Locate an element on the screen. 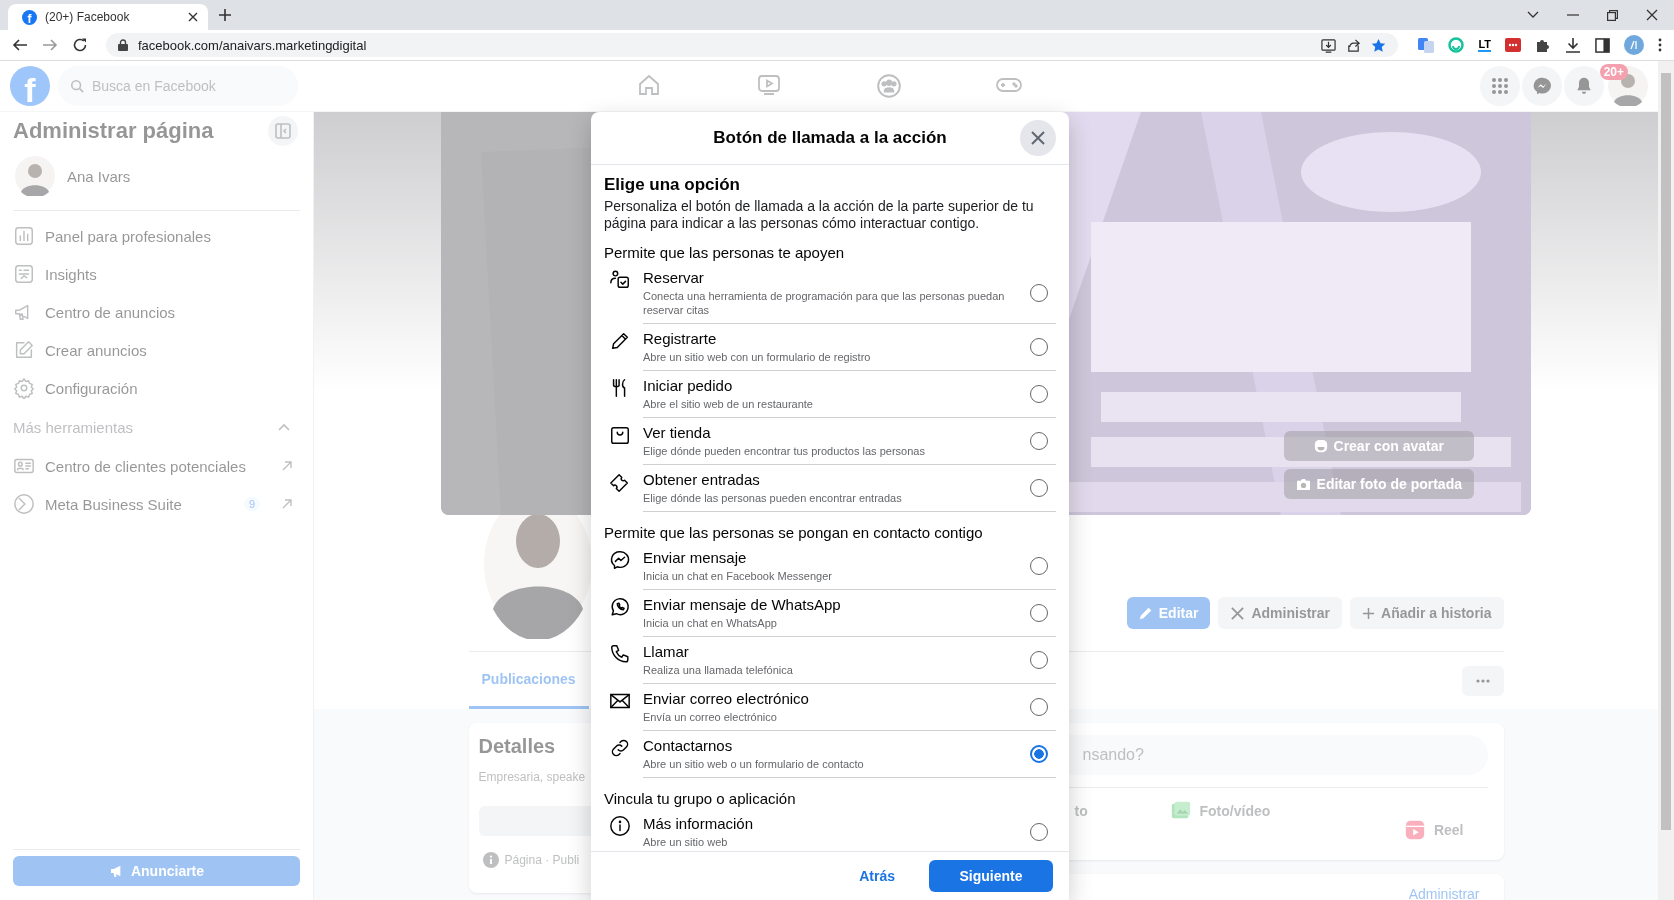 The image size is (1674, 900). option-description: Abre un sitio web o un formulario de contacto is located at coordinates (754, 764).